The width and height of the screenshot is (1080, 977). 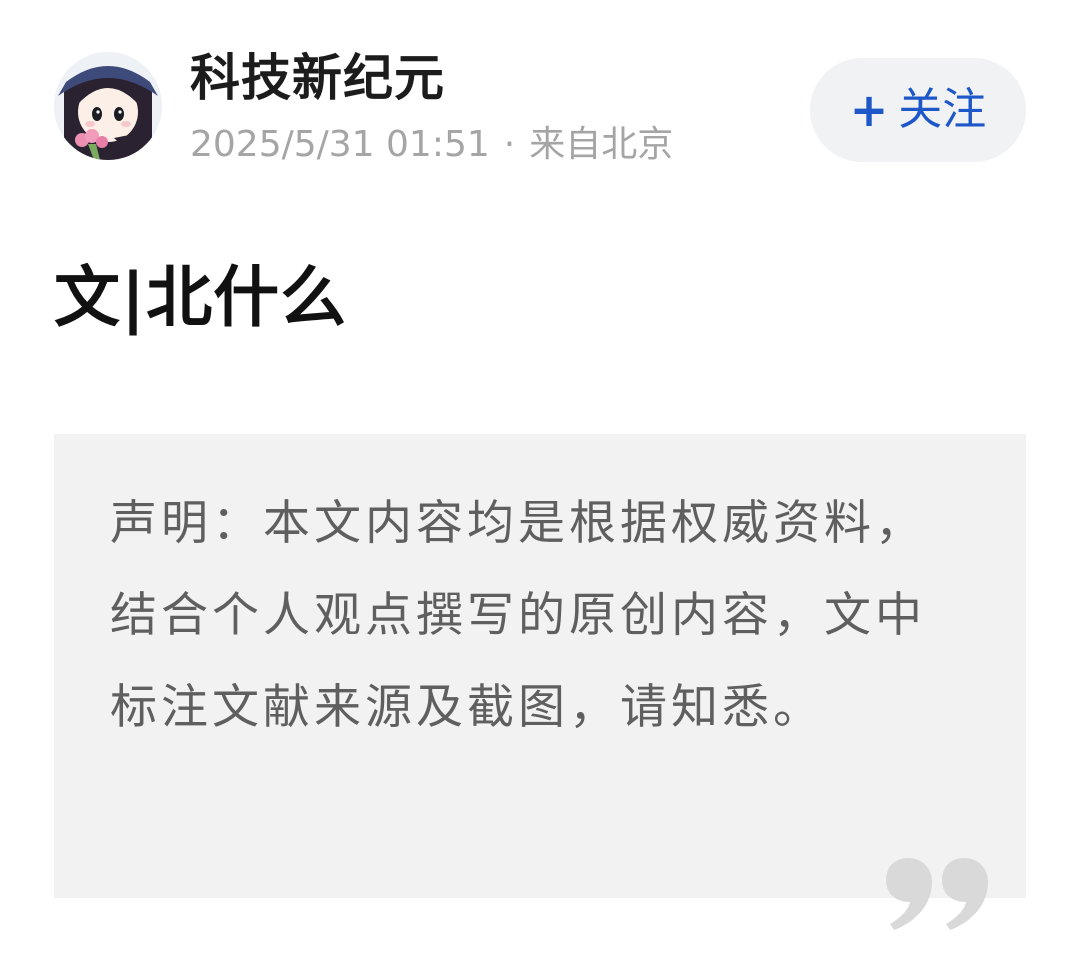 What do you see at coordinates (201, 297) in the screenshot?
I see `article-title: 文|北什么` at bounding box center [201, 297].